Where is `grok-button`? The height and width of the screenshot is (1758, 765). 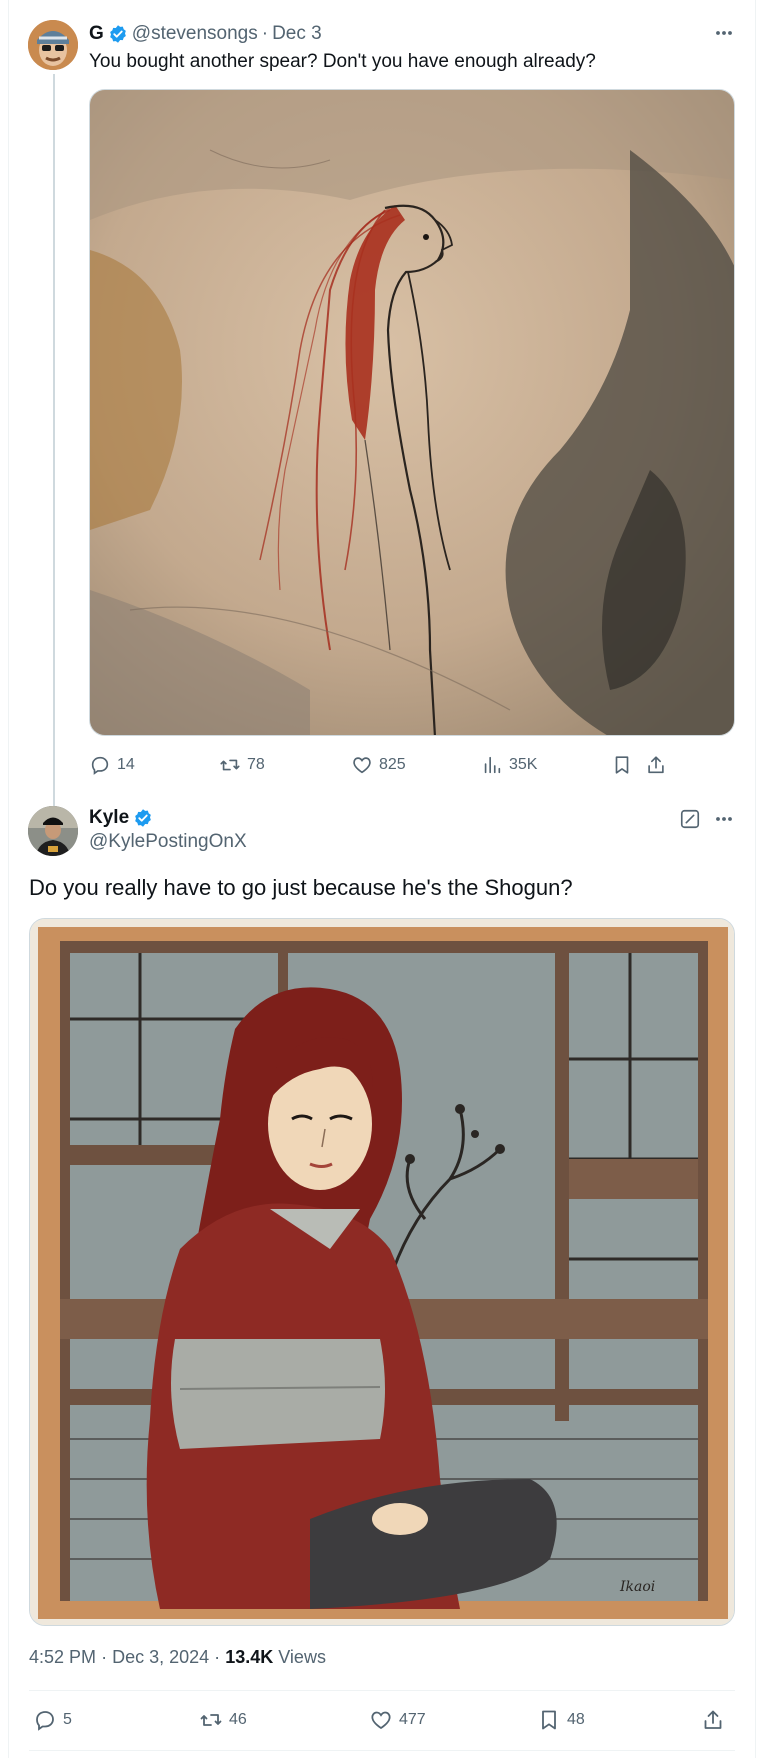 grok-button is located at coordinates (690, 819).